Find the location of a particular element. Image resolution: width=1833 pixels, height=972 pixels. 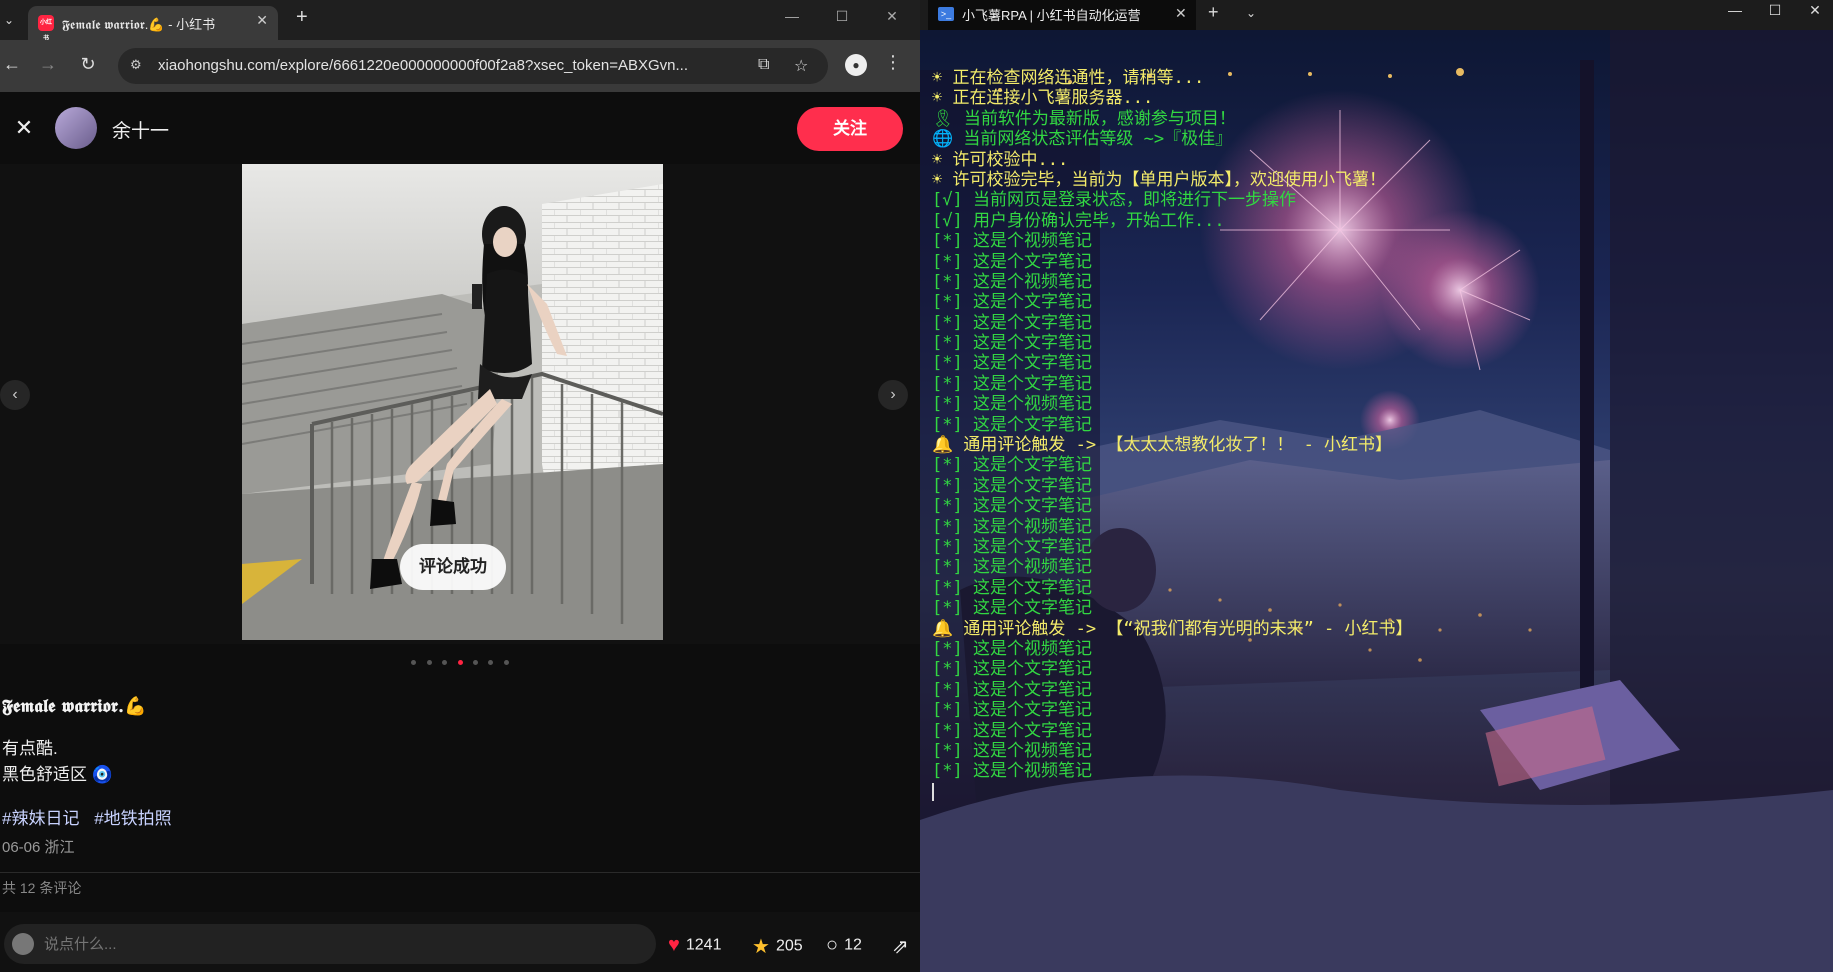

comment-button: ○ 12 is located at coordinates (844, 945).